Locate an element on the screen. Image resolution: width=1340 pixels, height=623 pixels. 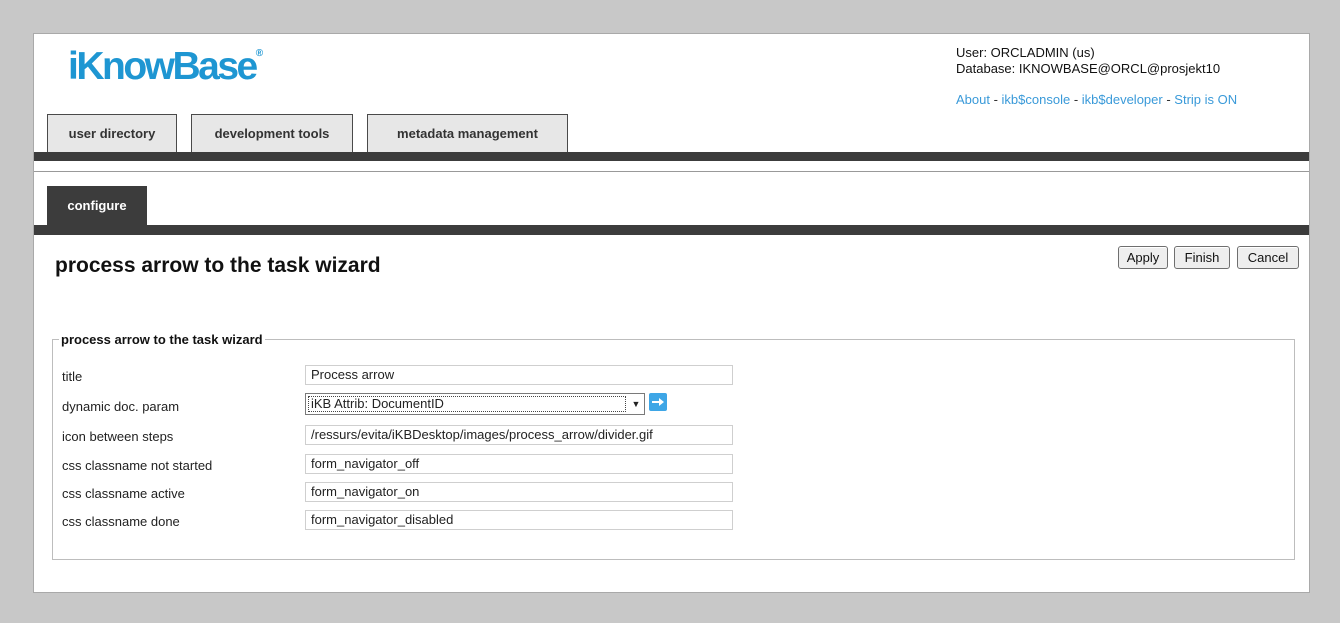
subtab-configure: configure is located at coordinates (97, 205).